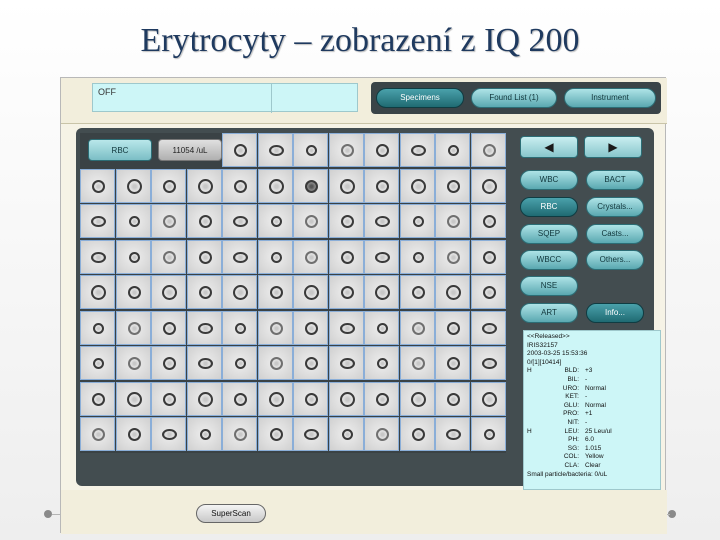 Image resolution: width=720 pixels, height=540 pixels. I want to click on category-tag: RBC, so click(120, 150).